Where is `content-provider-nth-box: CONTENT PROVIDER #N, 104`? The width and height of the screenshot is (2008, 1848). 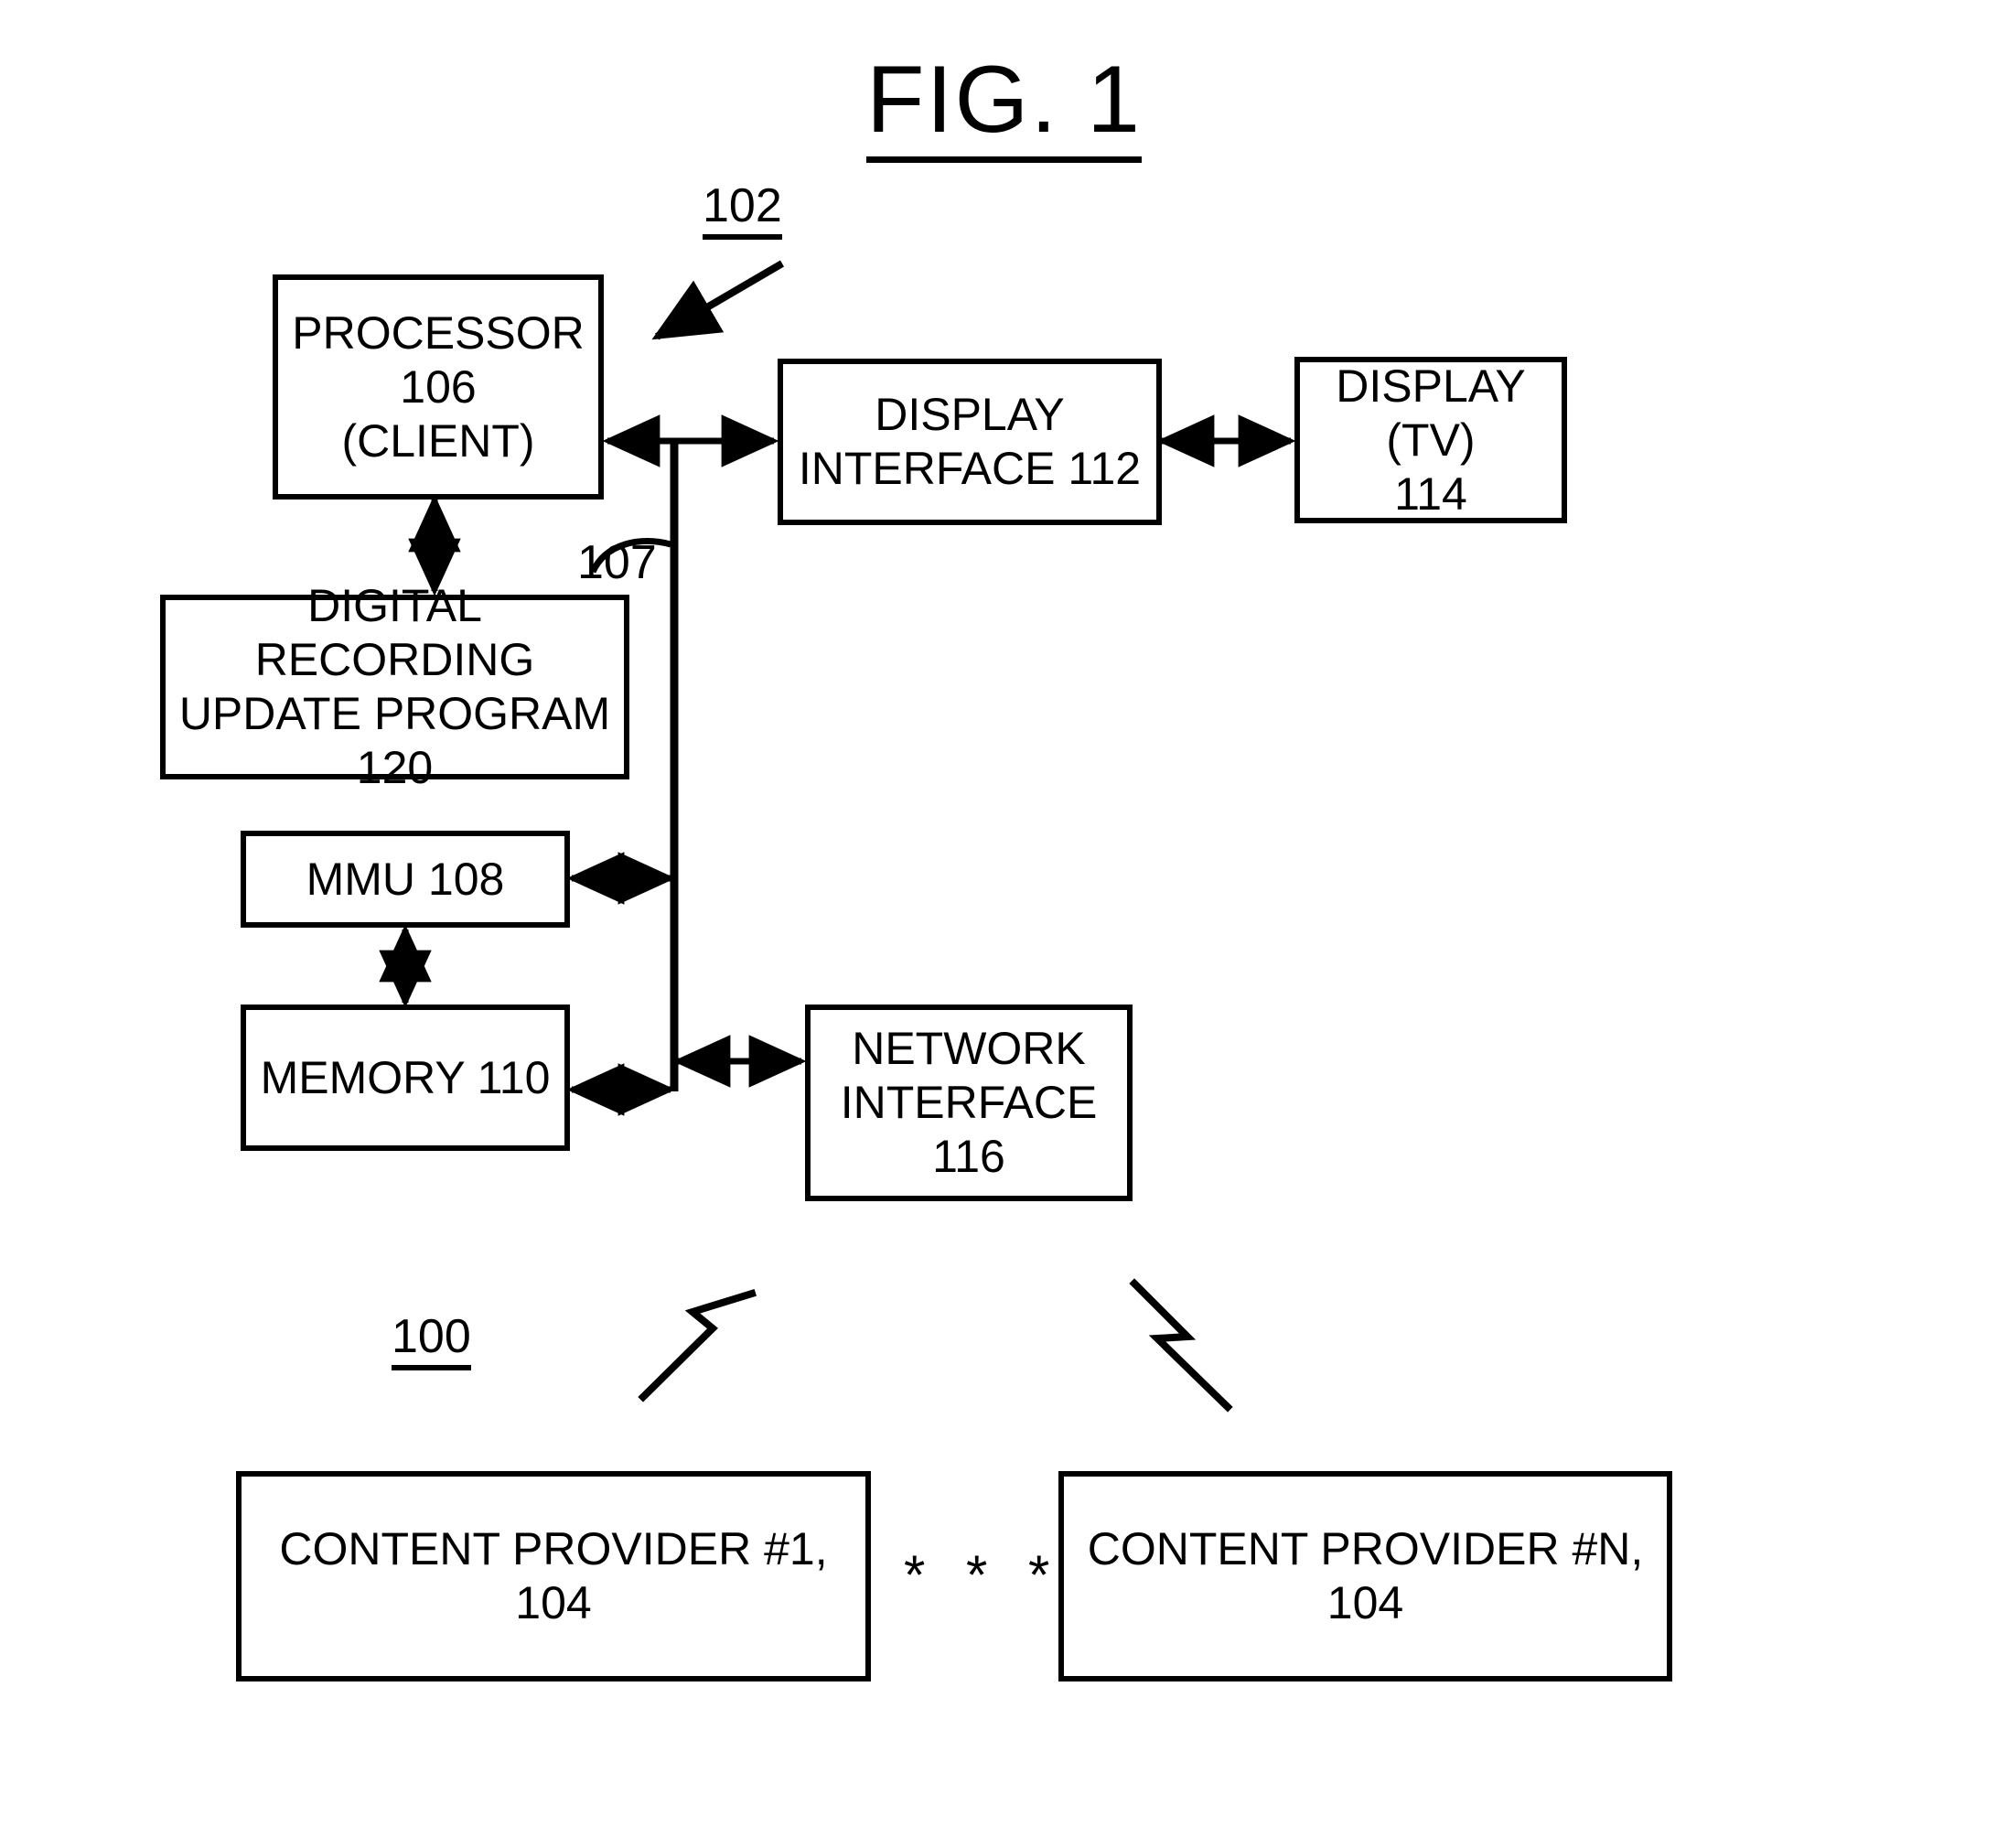 content-provider-nth-box: CONTENT PROVIDER #N, 104 is located at coordinates (1365, 1576).